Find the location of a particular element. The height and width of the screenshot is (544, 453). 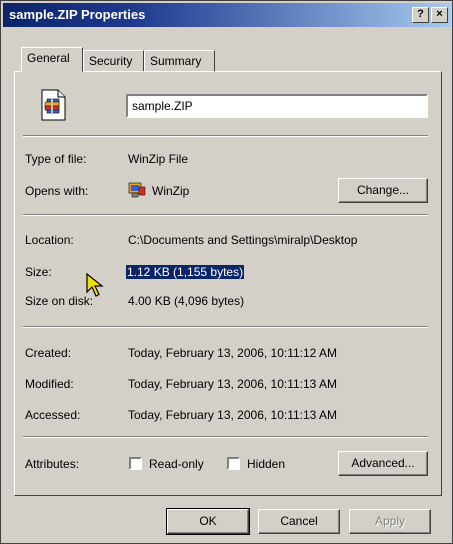

size-value: 1.12 KB (1,155 bytes) is located at coordinates (185, 272).